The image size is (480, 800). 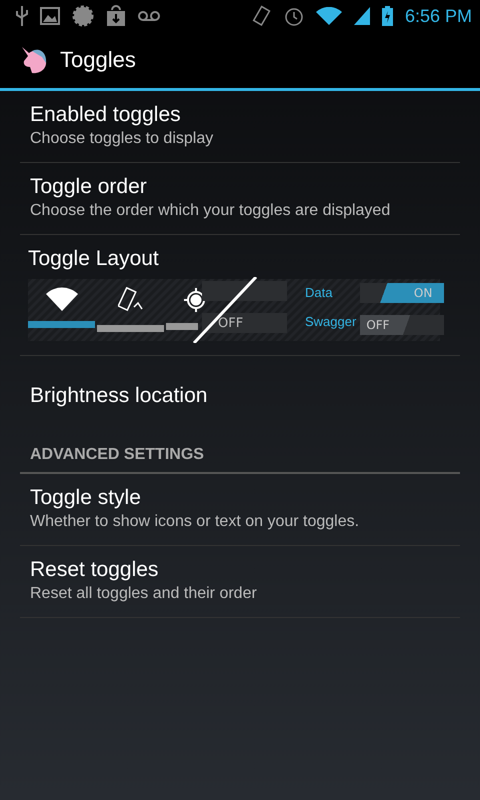 What do you see at coordinates (438, 16) in the screenshot?
I see `clock: 6:56 PM` at bounding box center [438, 16].